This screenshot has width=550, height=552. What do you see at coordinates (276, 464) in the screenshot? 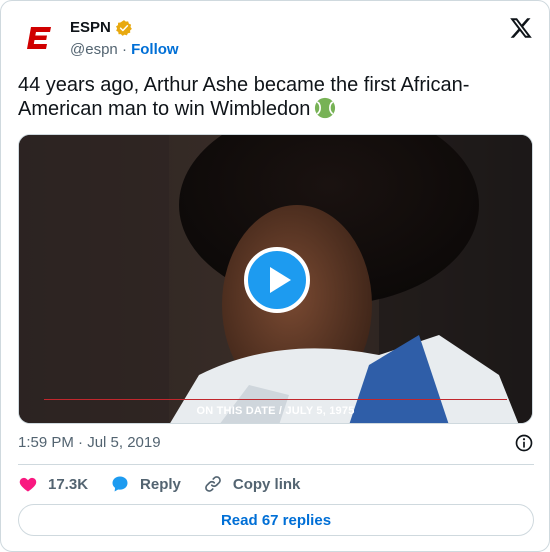
I see `divider` at bounding box center [276, 464].